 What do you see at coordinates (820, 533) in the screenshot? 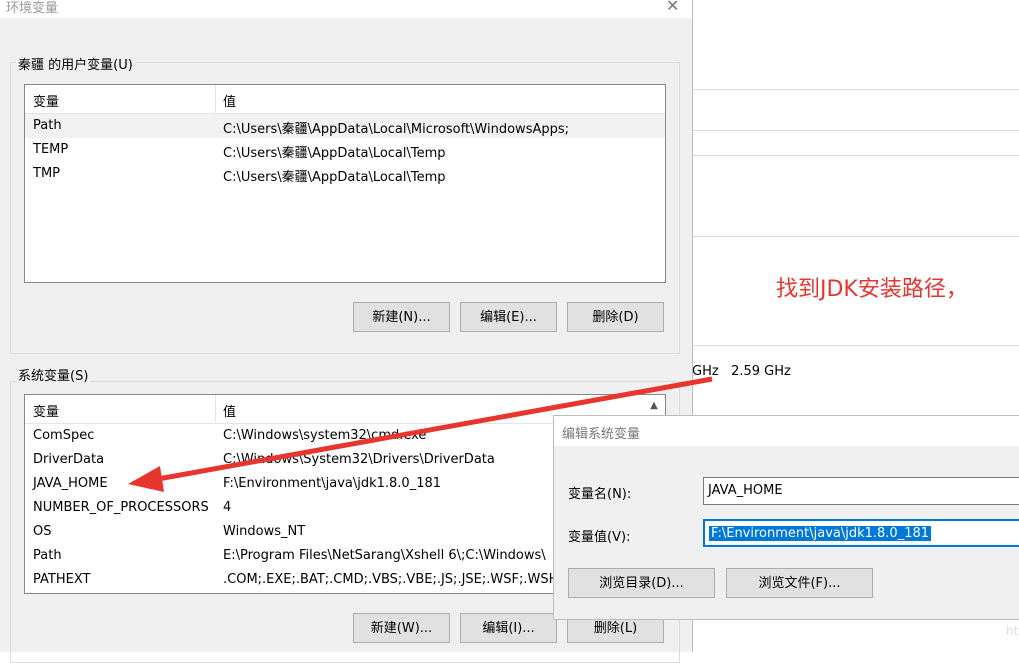
I see `variable-value-selection: F:\Environment\java\jdk1.8.0_181` at bounding box center [820, 533].